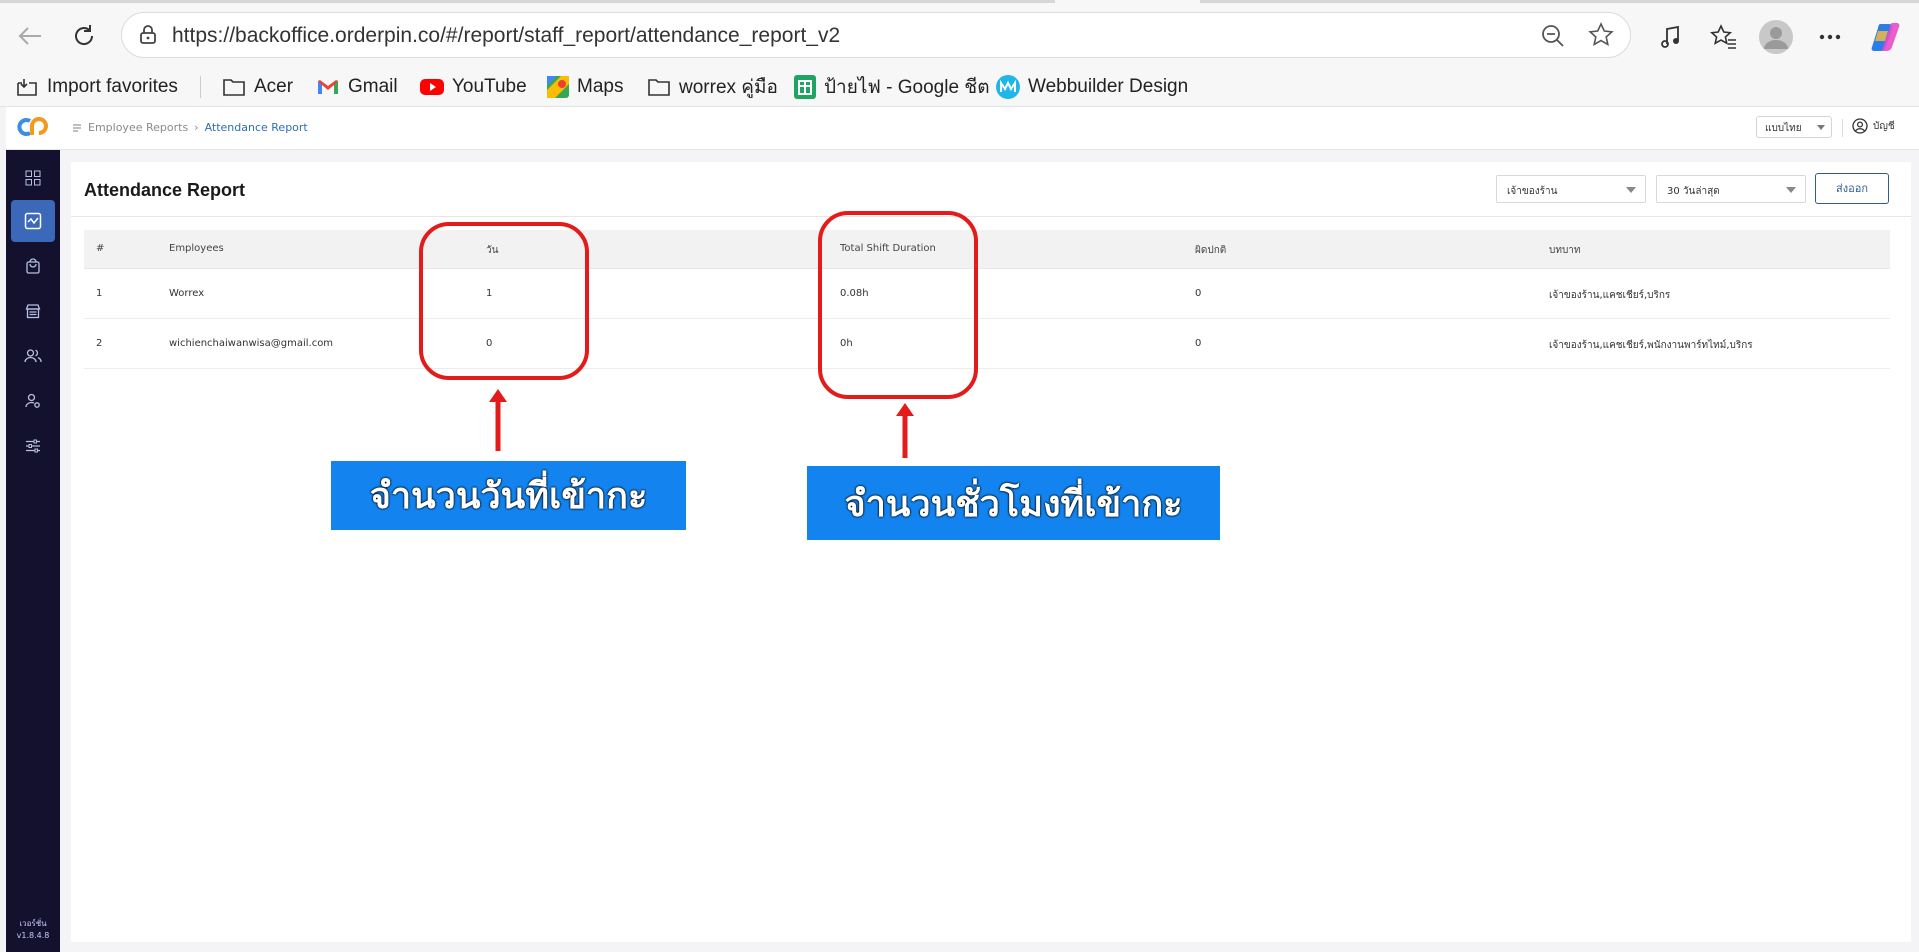 Image resolution: width=1919 pixels, height=952 pixels. I want to click on bookmark-worrex-manual: worrex คู่มือ, so click(712, 87).